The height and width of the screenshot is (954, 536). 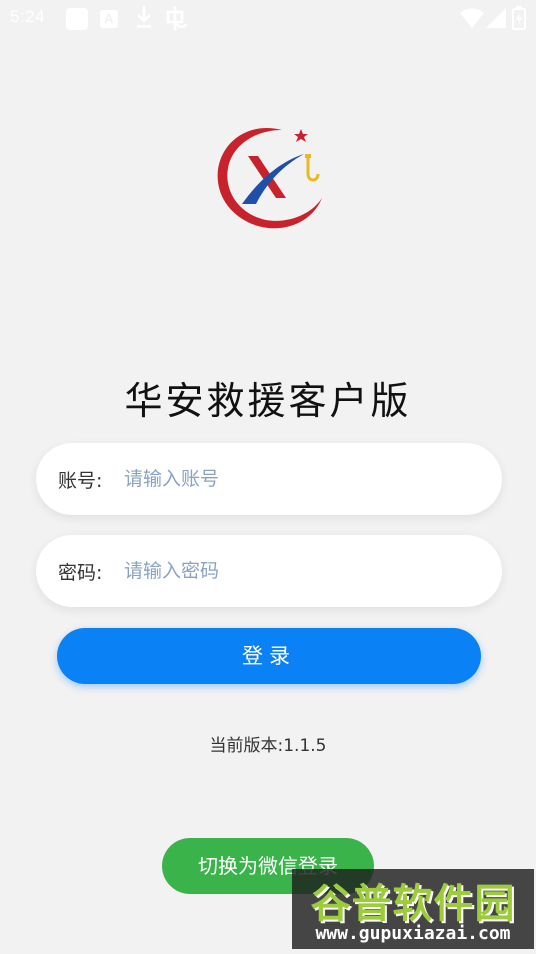 I want to click on watermark: 谷普软件园 www.gupuxiazai.com, so click(x=413, y=909).